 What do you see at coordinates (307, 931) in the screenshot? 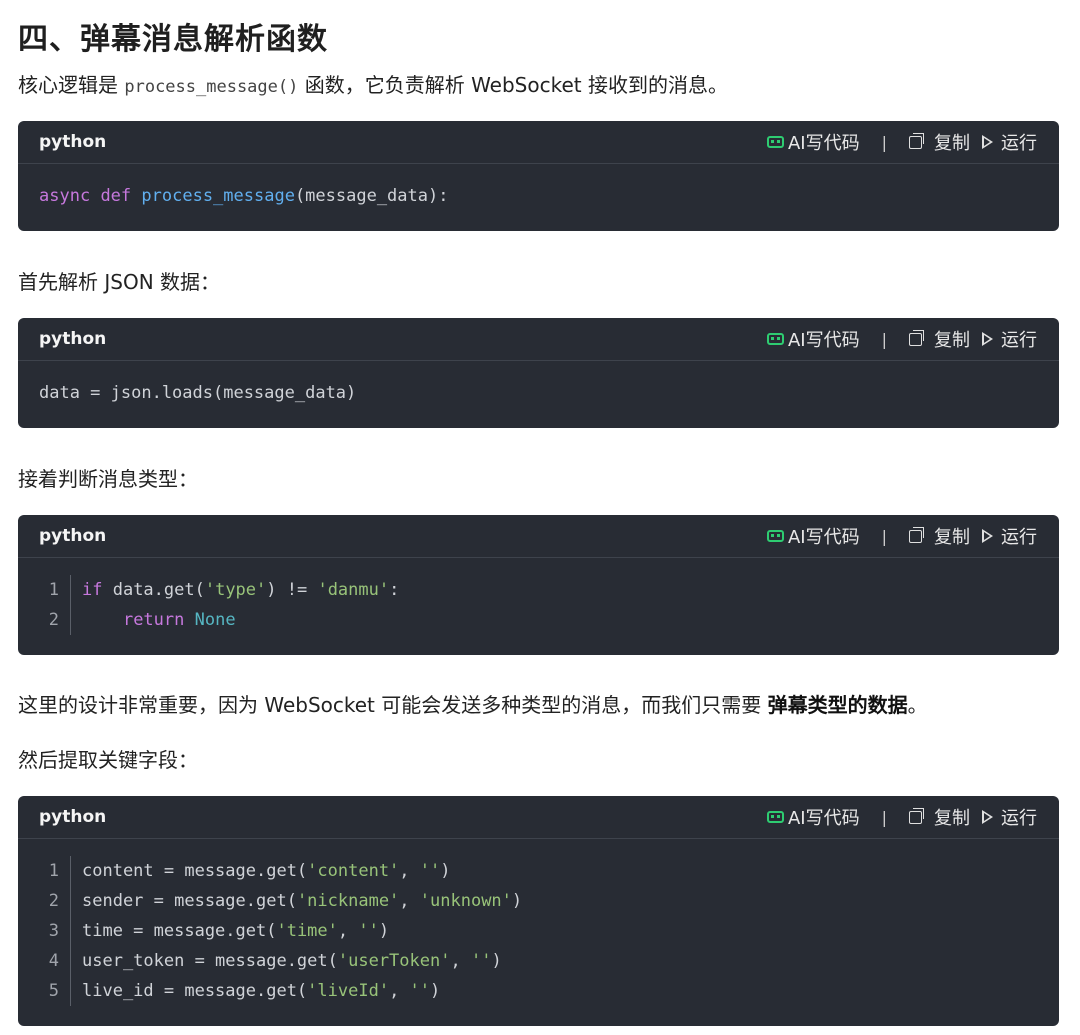
I see `code-token-str: 'time'` at bounding box center [307, 931].